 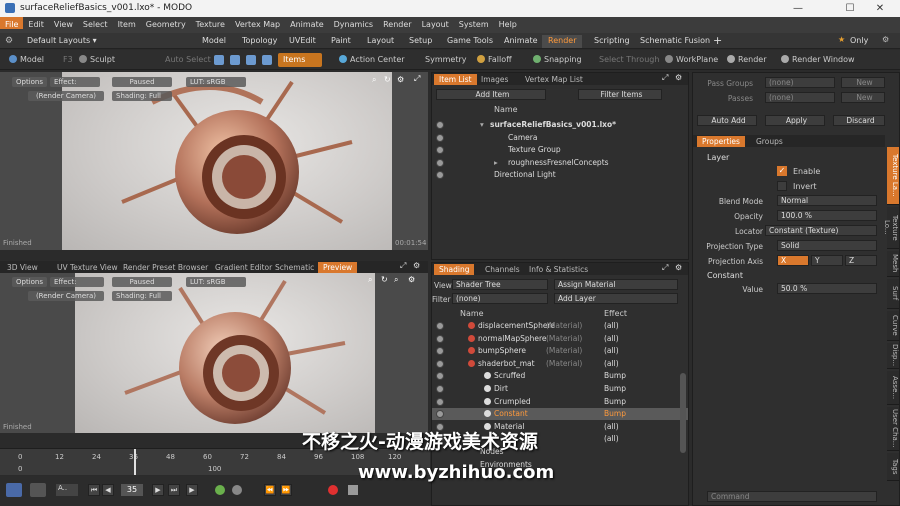 What do you see at coordinates (863, 97) in the screenshot?
I see `new-pass-button: New` at bounding box center [863, 97].